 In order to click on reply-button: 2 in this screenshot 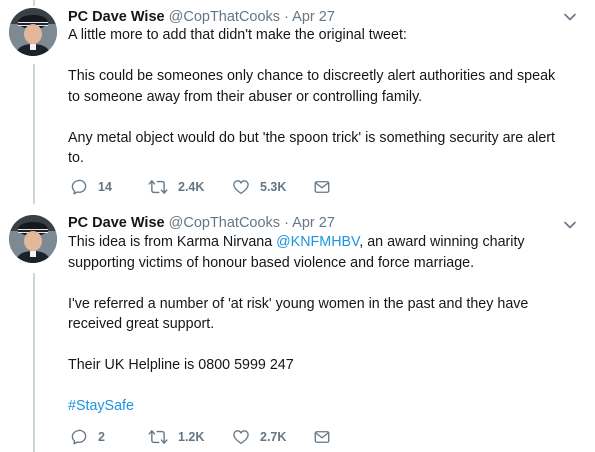, I will do `click(87, 437)`.